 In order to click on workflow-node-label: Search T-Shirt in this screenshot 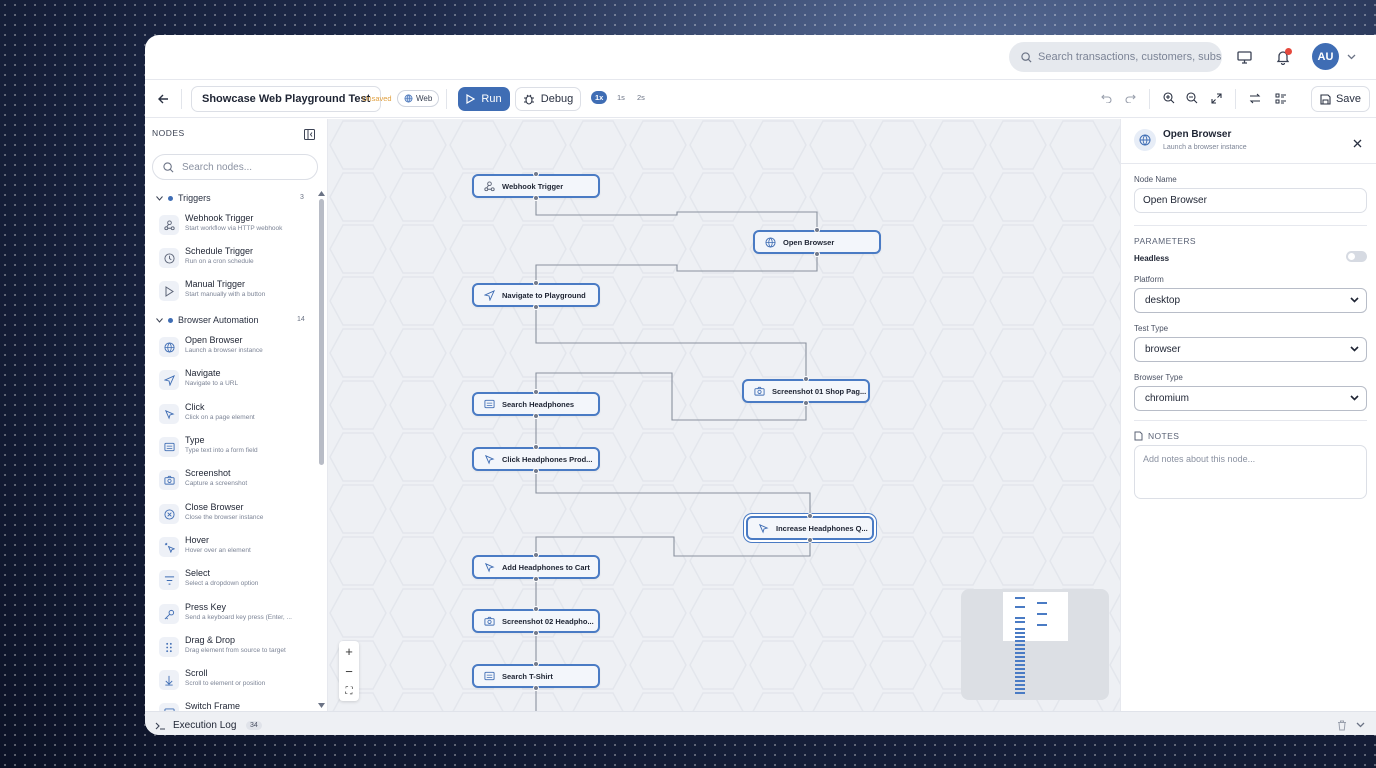, I will do `click(527, 676)`.